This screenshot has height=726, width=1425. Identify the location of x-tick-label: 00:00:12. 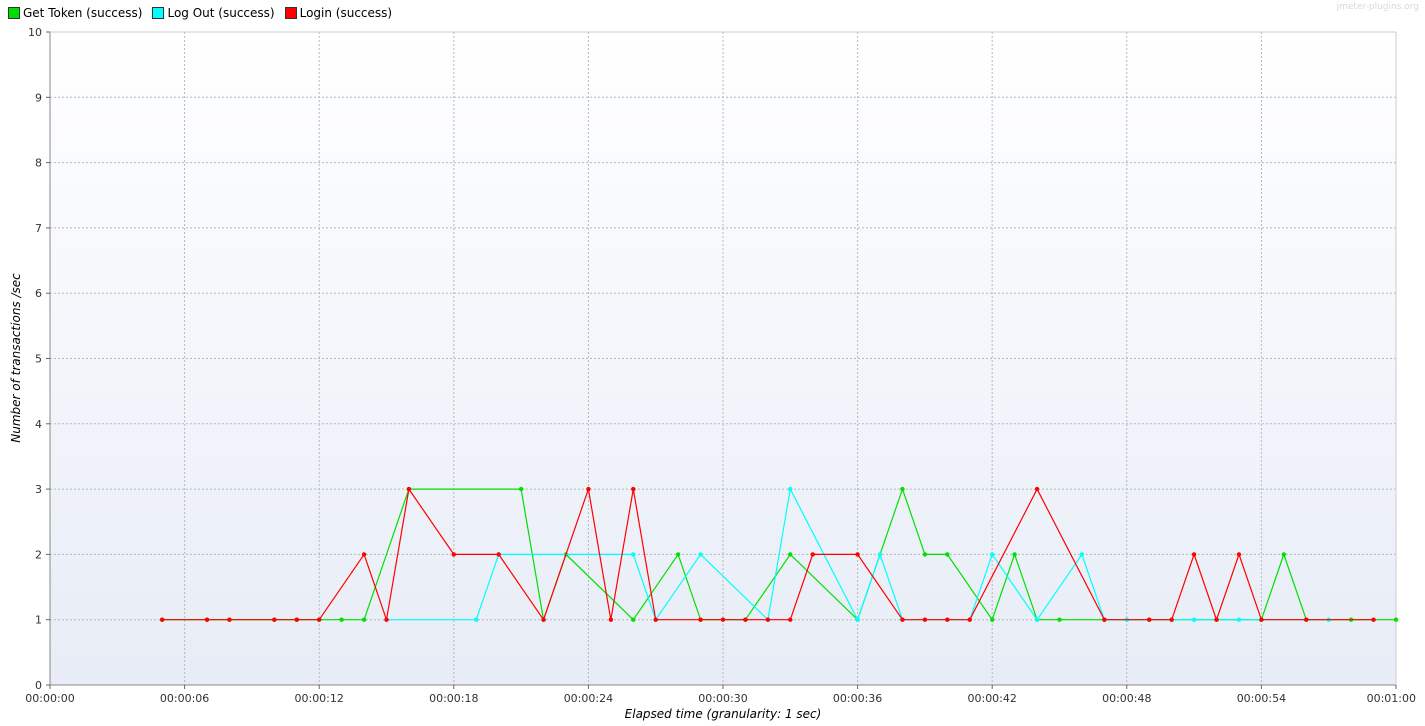
(318, 698).